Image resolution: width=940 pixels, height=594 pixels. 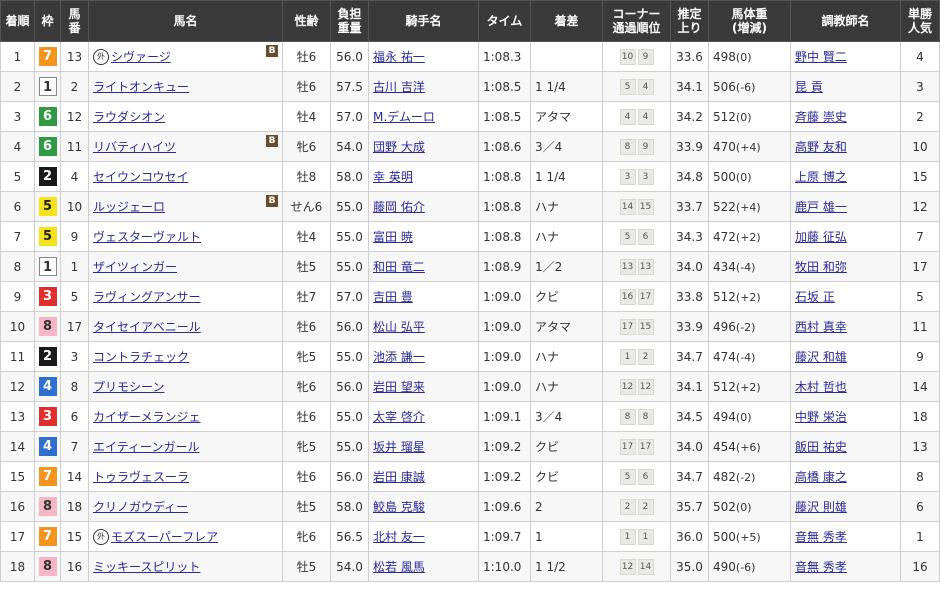 I want to click on weight-cell: 57.0, so click(x=349, y=116).